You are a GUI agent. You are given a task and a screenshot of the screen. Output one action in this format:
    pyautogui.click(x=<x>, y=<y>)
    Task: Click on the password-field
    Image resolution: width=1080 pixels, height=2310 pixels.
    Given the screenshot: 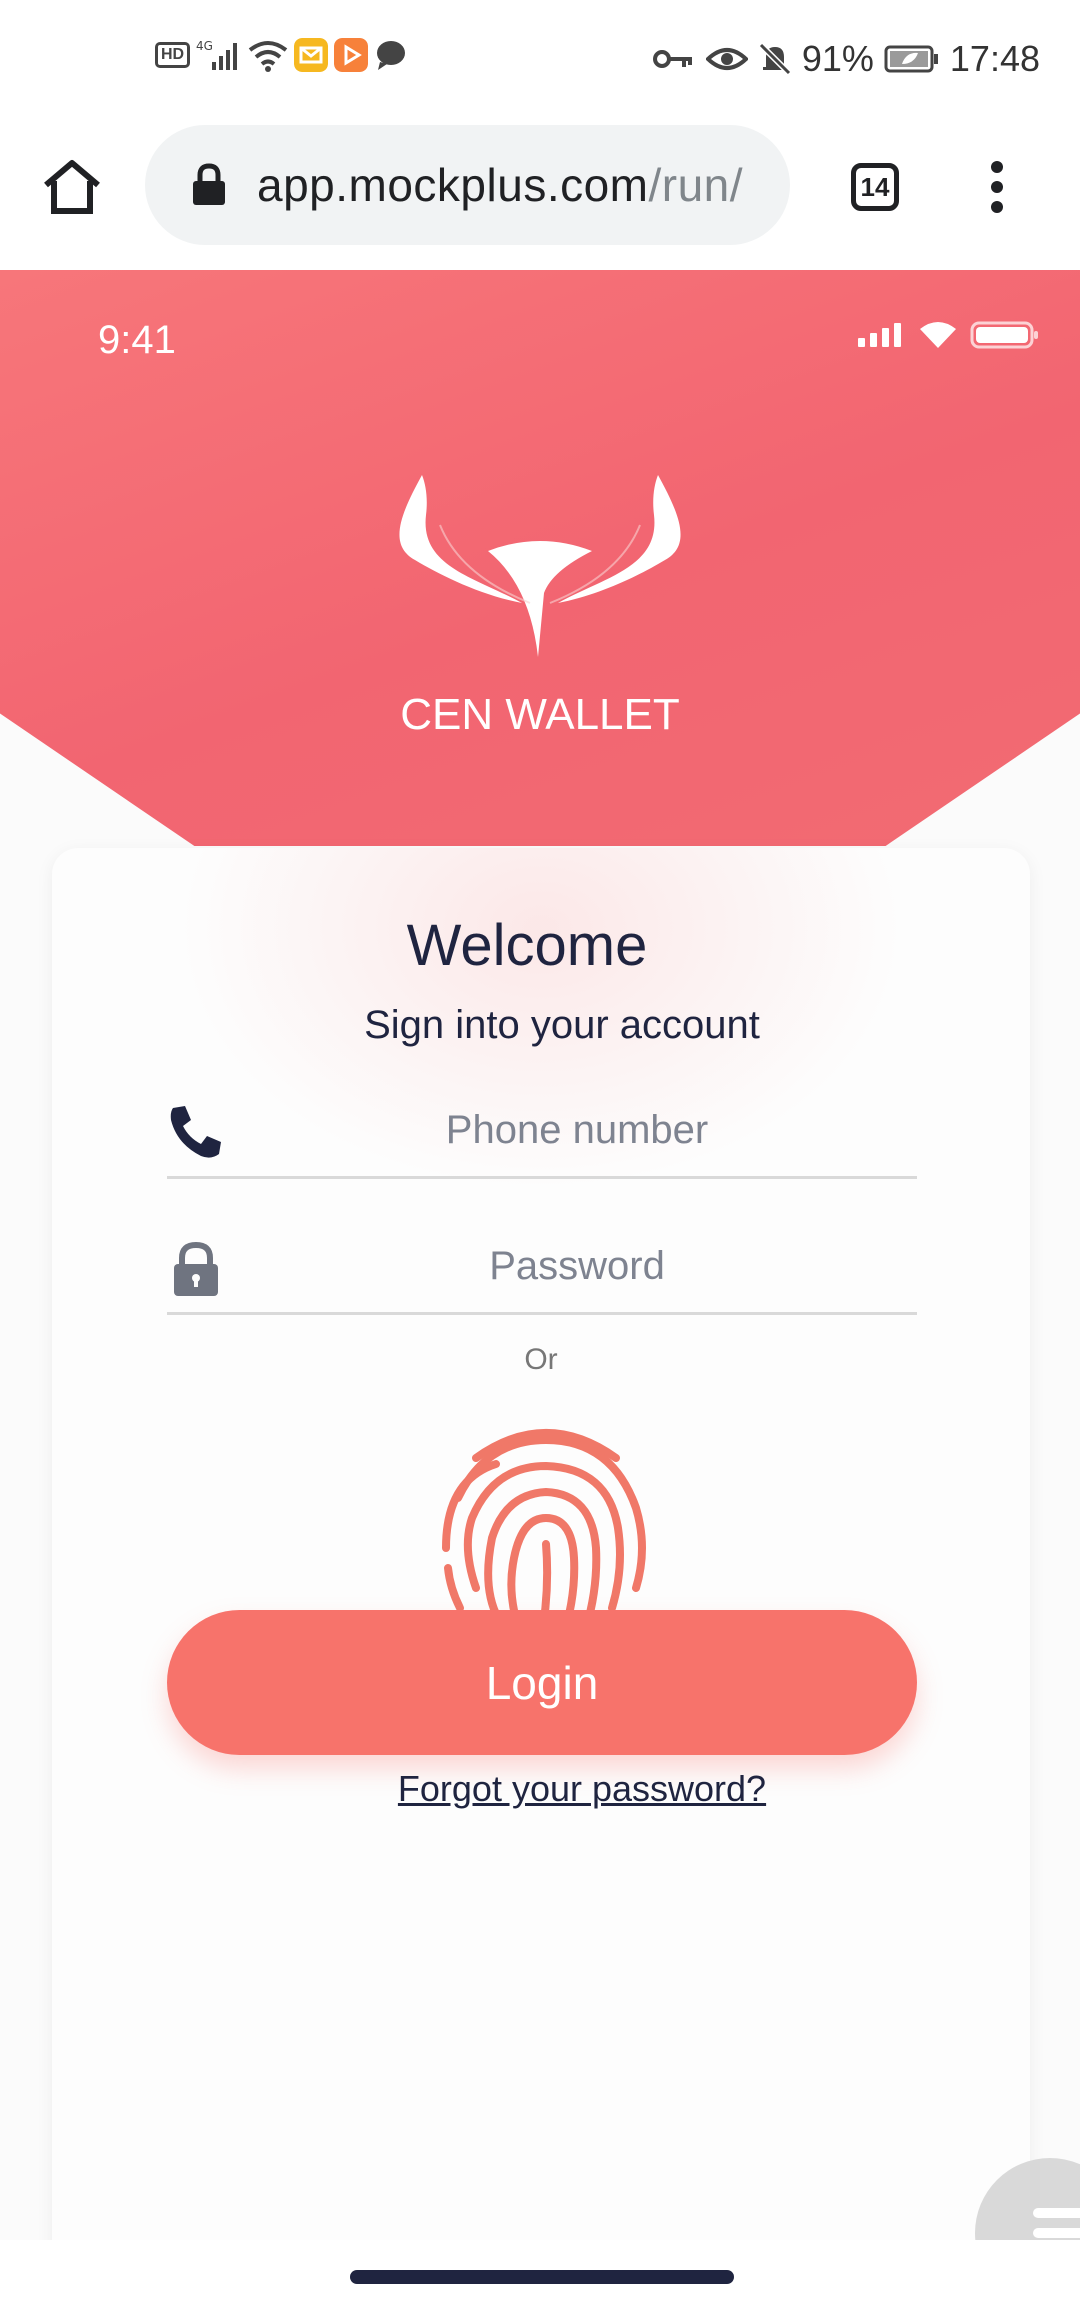 What is the action you would take?
    pyautogui.click(x=542, y=1273)
    